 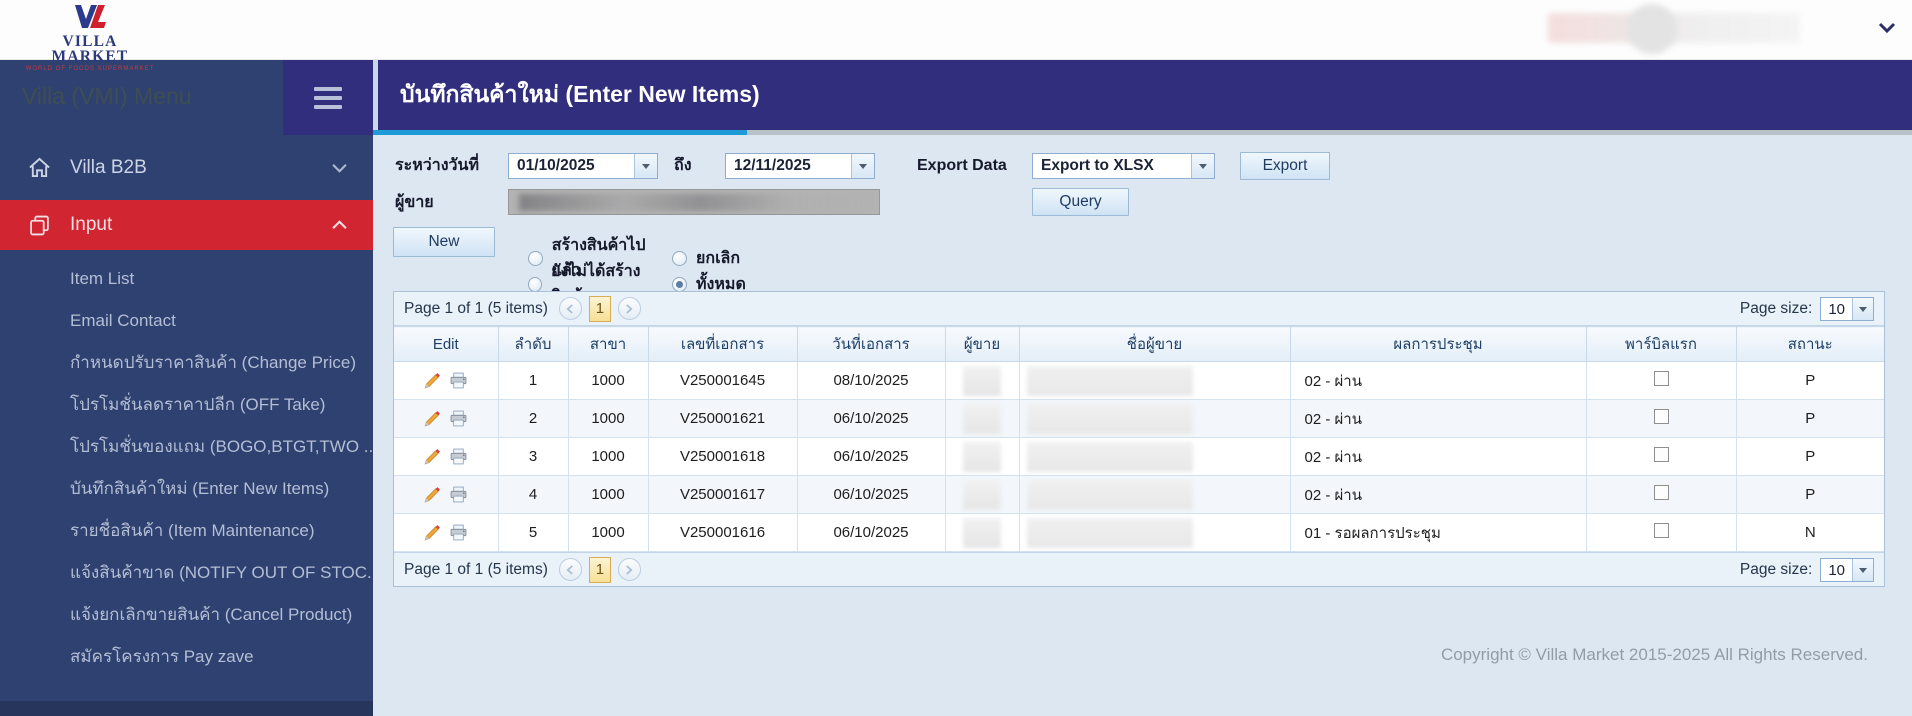 I want to click on seq-cell: 5, so click(x=533, y=532).